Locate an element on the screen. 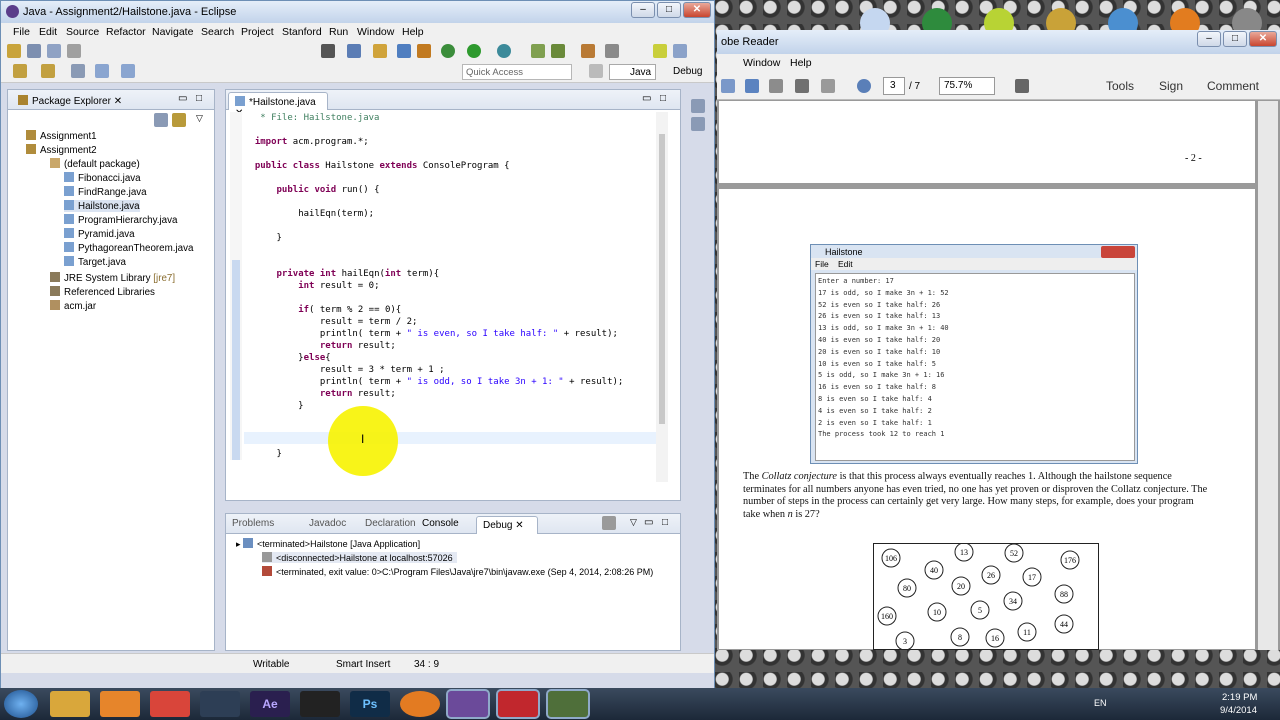  create-icon is located at coordinates (728, 86).